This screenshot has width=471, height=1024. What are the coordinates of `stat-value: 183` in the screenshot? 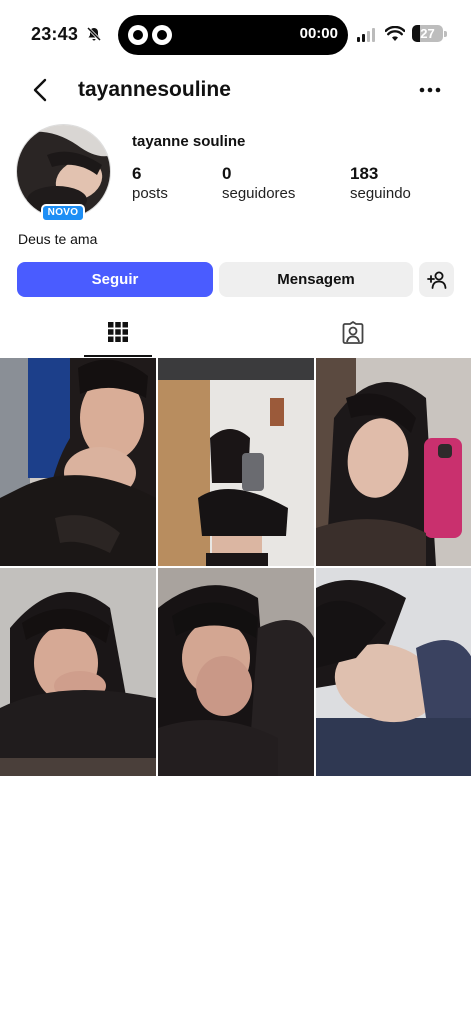 It's located at (364, 173).